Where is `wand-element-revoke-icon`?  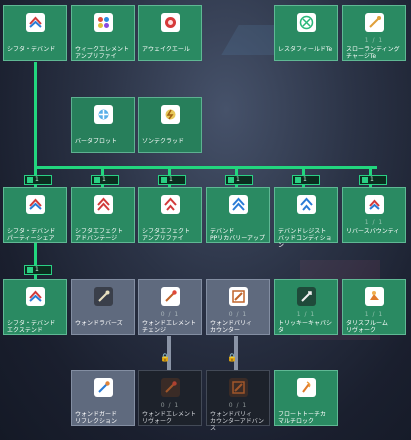
wand-element-revoke-icon is located at coordinates (170, 387).